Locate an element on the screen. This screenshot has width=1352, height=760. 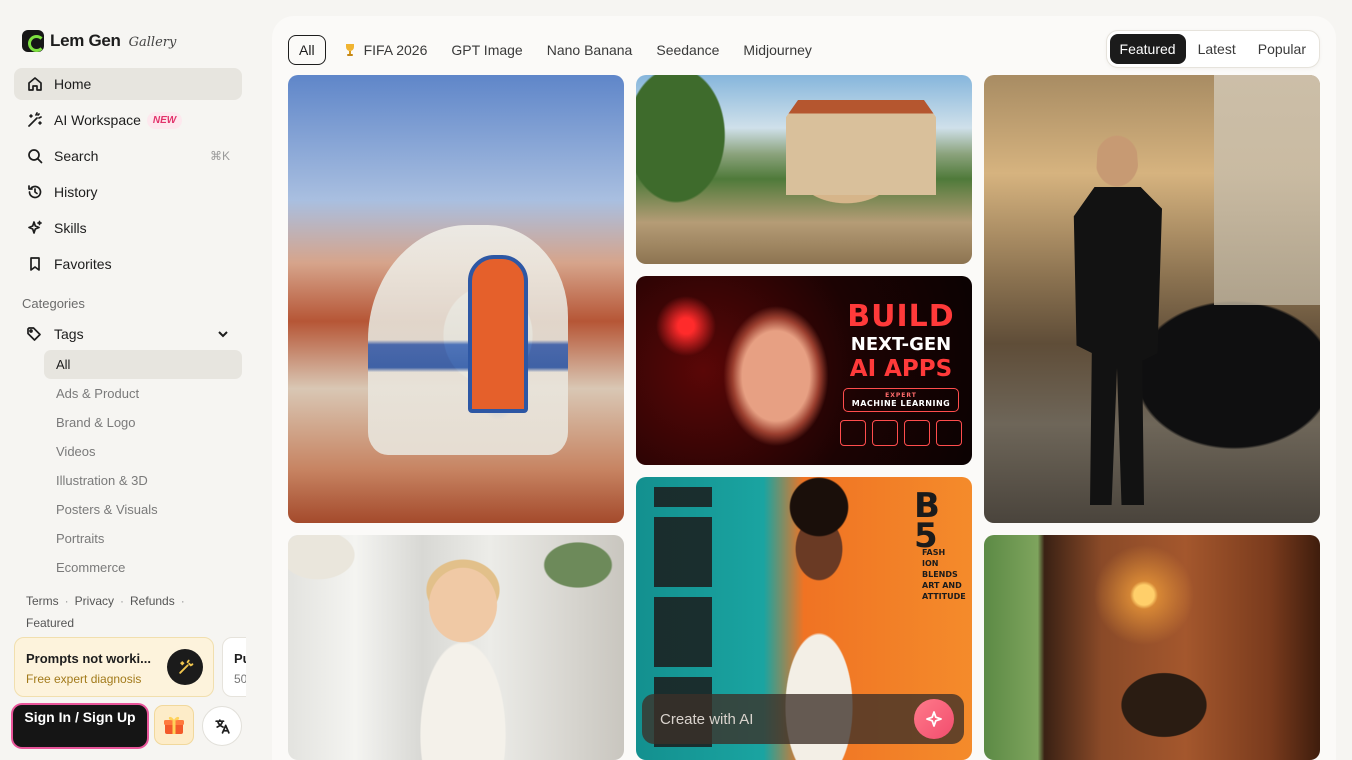
nav-search-label: Search is located at coordinates (76, 156).